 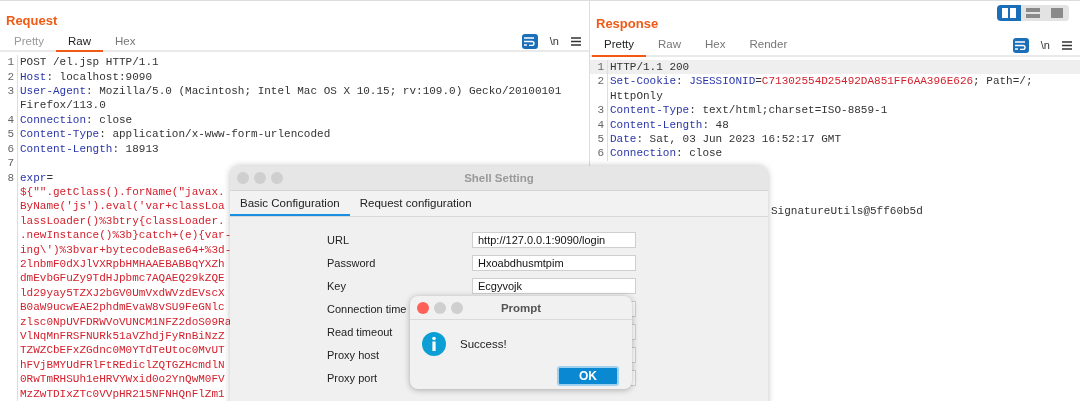 I want to click on code-line: Host: localhost:9090, so click(x=86, y=77).